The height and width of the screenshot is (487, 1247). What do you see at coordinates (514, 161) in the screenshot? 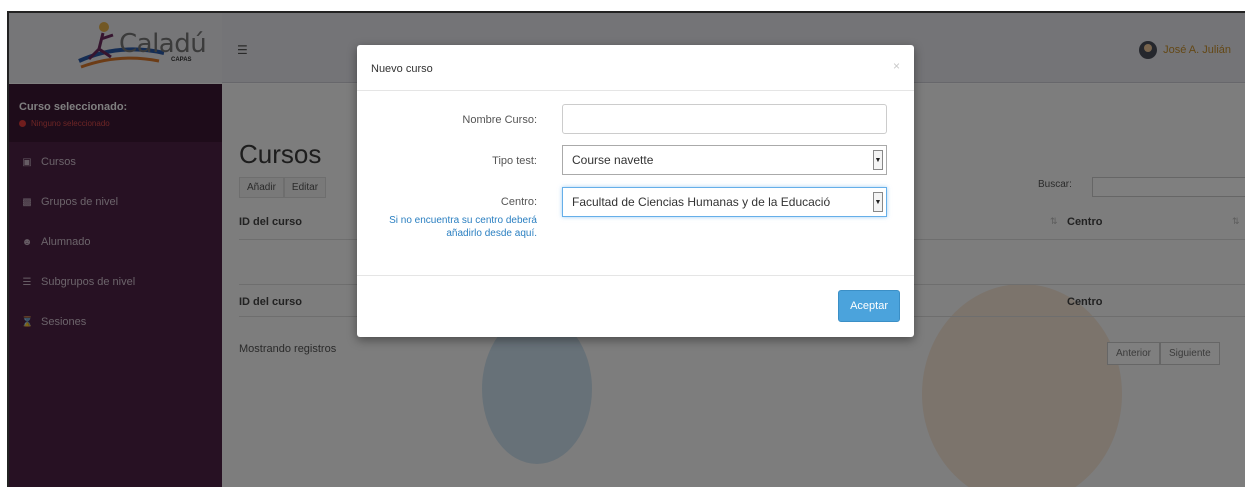
I see `test-type-label: Tipo test:` at bounding box center [514, 161].